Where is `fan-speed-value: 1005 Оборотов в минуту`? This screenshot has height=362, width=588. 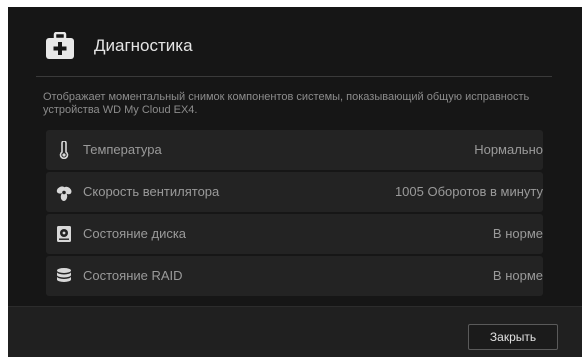
fan-speed-value: 1005 Оборотов в минуту is located at coordinates (468, 191).